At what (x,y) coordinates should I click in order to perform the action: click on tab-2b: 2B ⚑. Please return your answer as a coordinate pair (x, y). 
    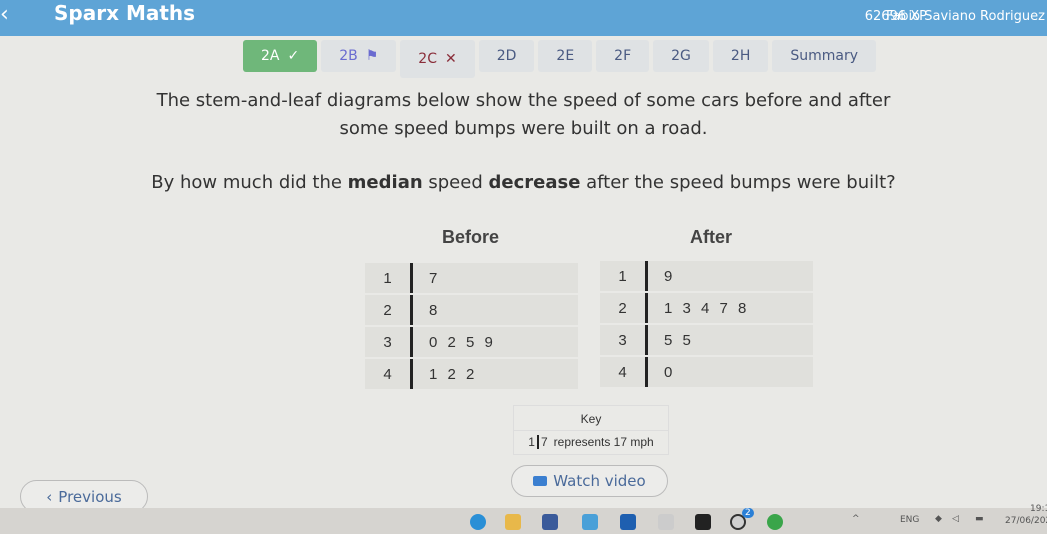
    Looking at the image, I should click on (359, 56).